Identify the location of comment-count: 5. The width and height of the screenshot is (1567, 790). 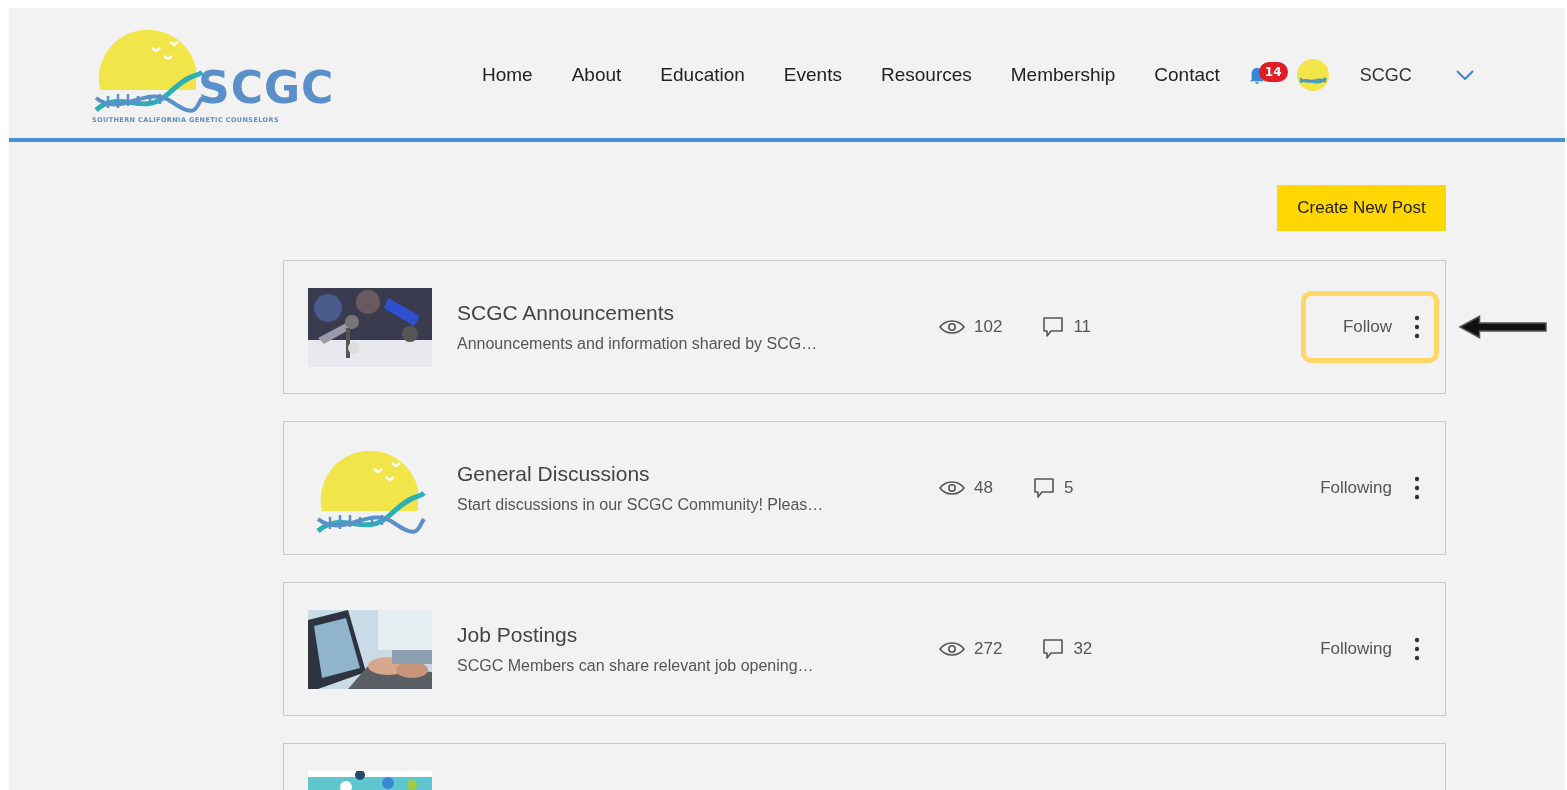
(1068, 488).